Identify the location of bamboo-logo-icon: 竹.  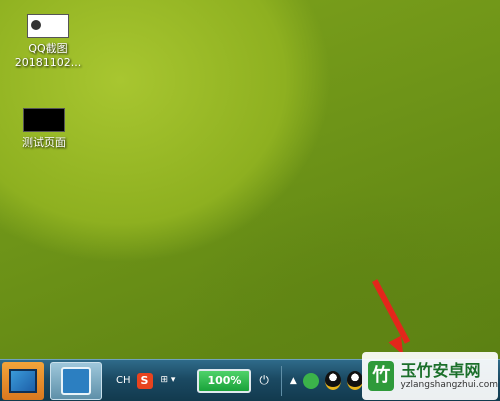
(381, 376).